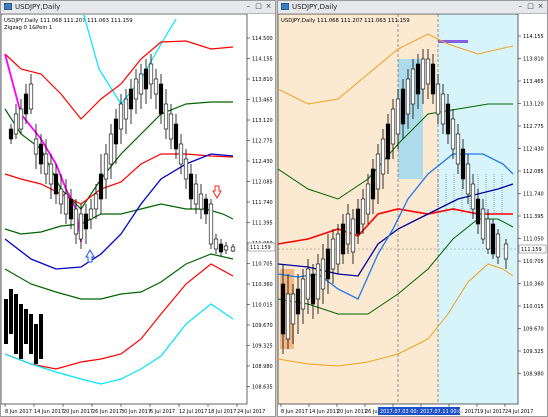  What do you see at coordinates (107, 412) in the screenshot?
I see `x-tick-label: 26 Jun 2017` at bounding box center [107, 412].